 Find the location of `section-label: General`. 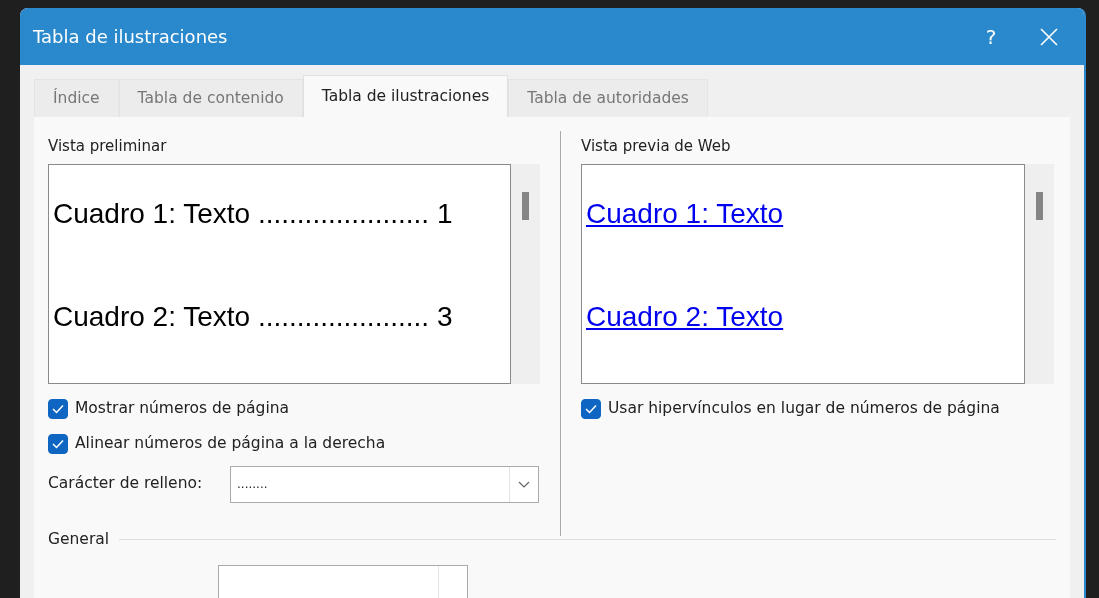

section-label: General is located at coordinates (79, 539).